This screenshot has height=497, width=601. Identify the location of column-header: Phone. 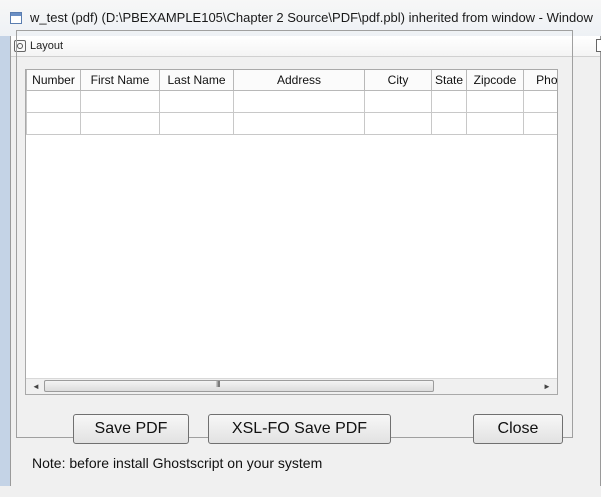
(540, 80).